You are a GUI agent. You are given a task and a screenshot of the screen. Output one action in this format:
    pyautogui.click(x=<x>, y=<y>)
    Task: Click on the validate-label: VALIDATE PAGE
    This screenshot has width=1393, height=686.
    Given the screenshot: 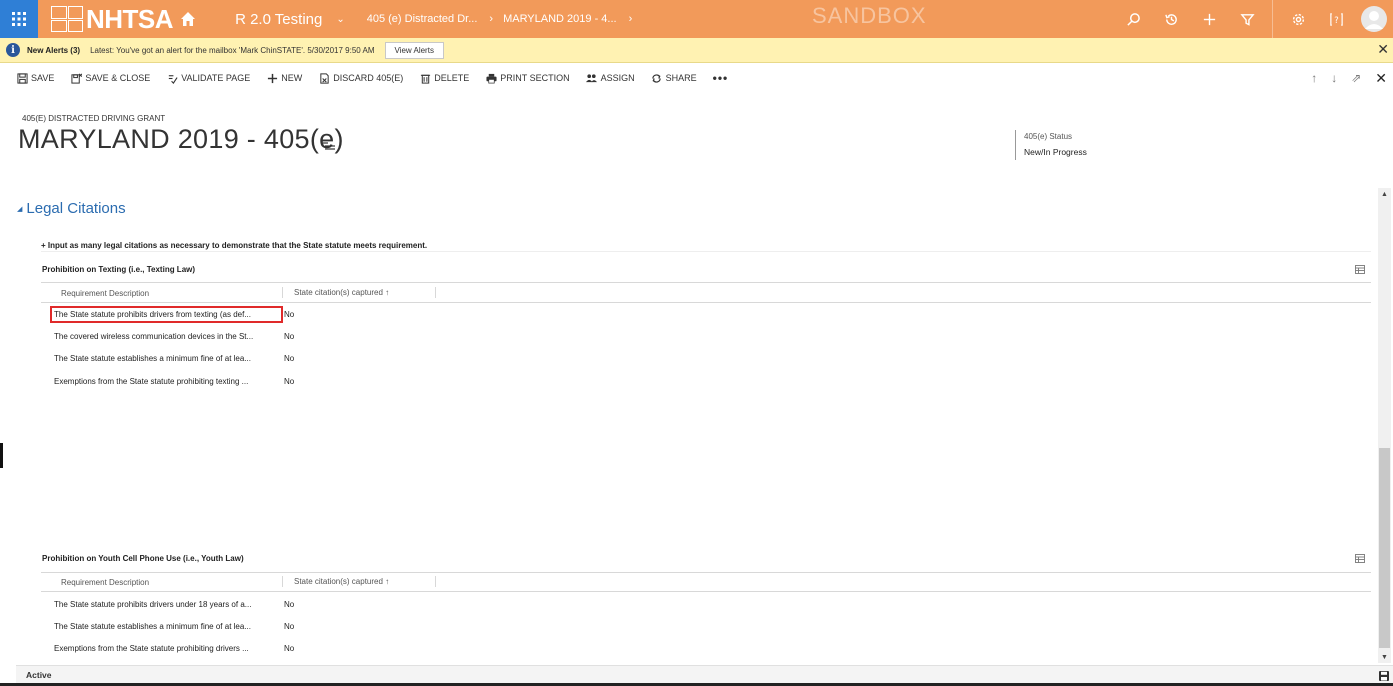 What is the action you would take?
    pyautogui.click(x=216, y=78)
    